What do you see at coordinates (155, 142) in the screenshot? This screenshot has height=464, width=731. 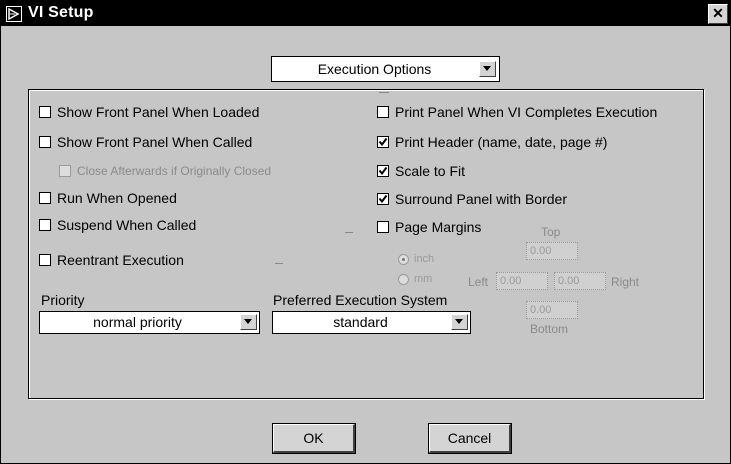 I see `checkbox-label: Show Front Panel When Called` at bounding box center [155, 142].